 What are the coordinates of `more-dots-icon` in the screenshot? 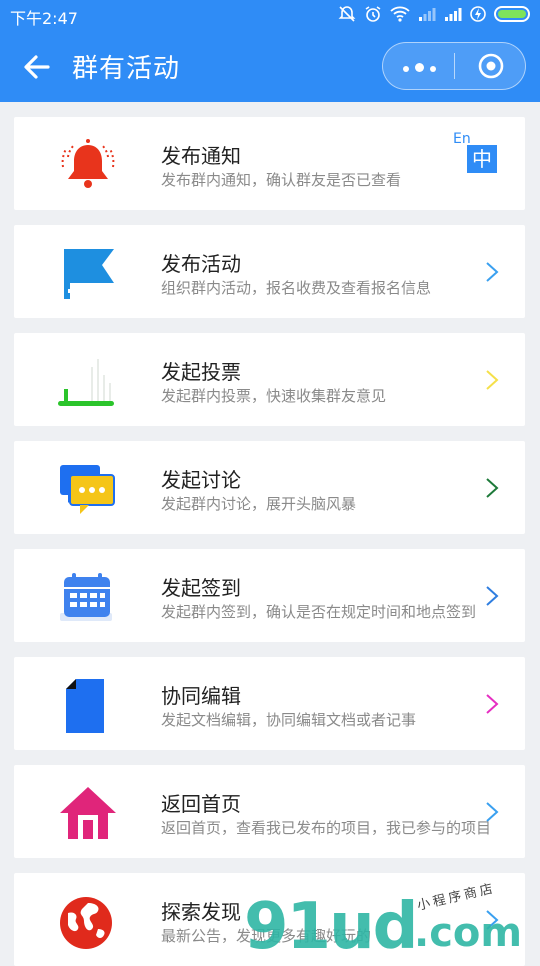 It's located at (419, 66).